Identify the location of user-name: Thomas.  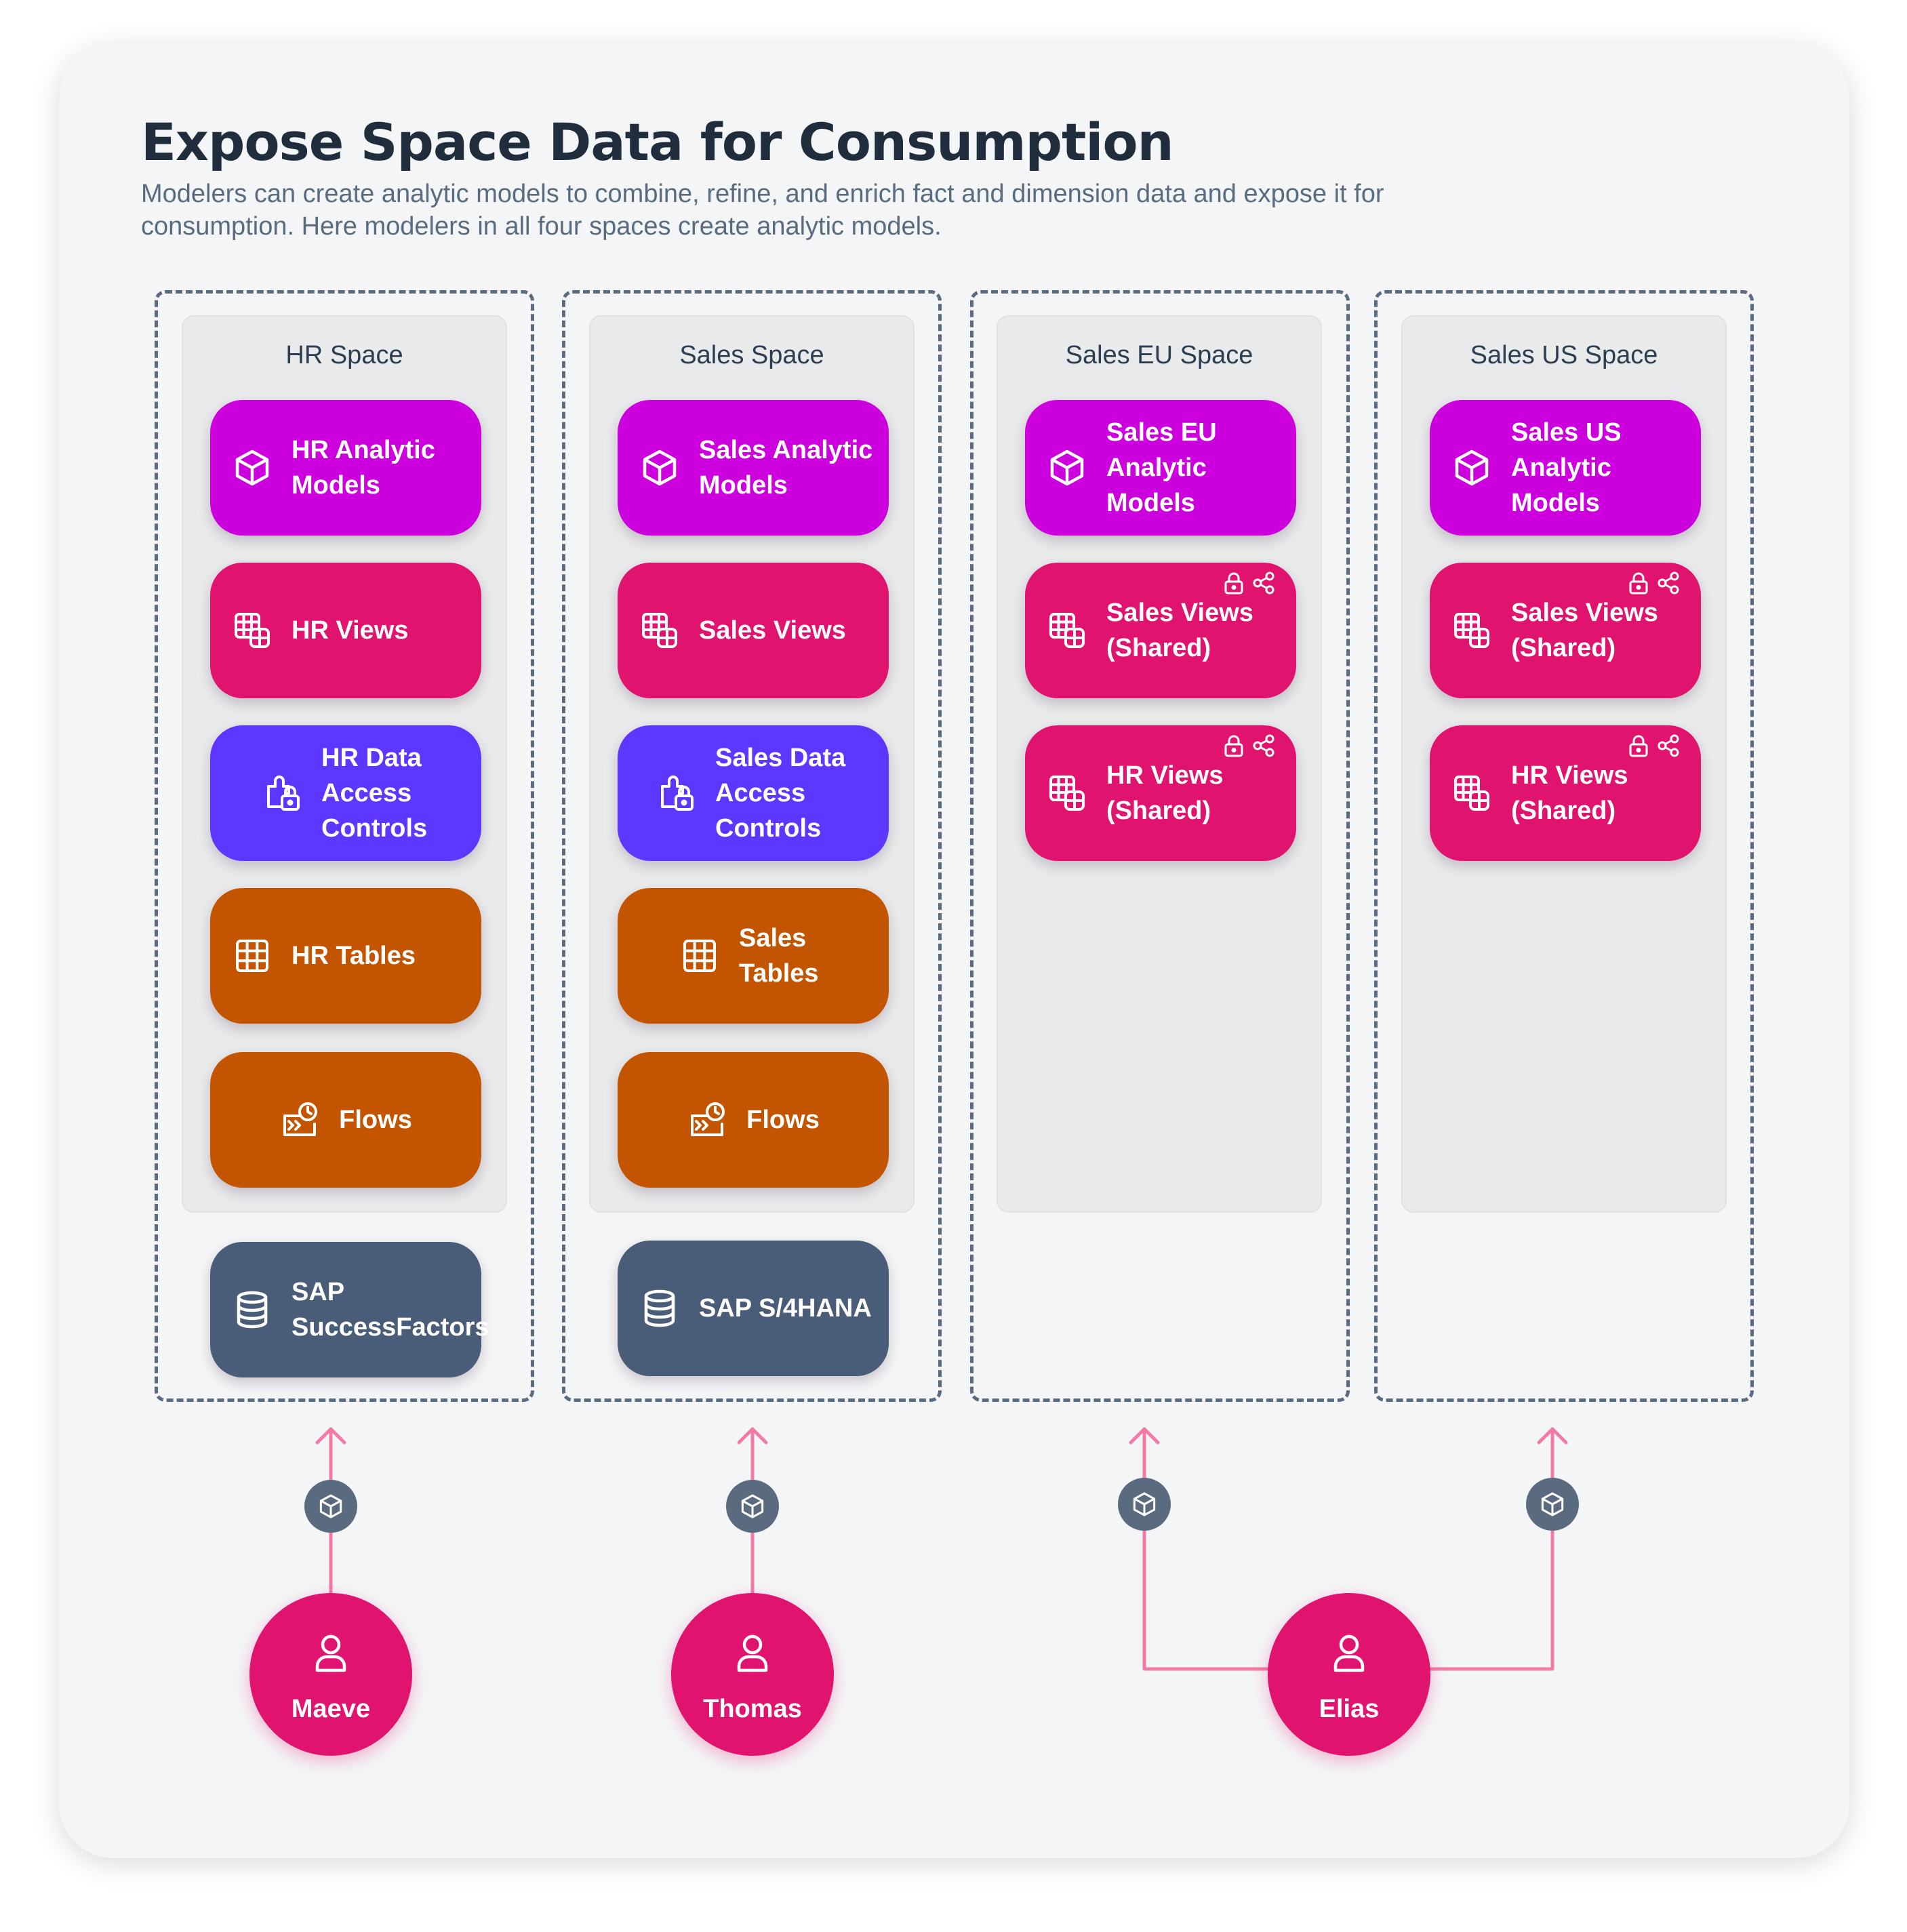
(752, 1709).